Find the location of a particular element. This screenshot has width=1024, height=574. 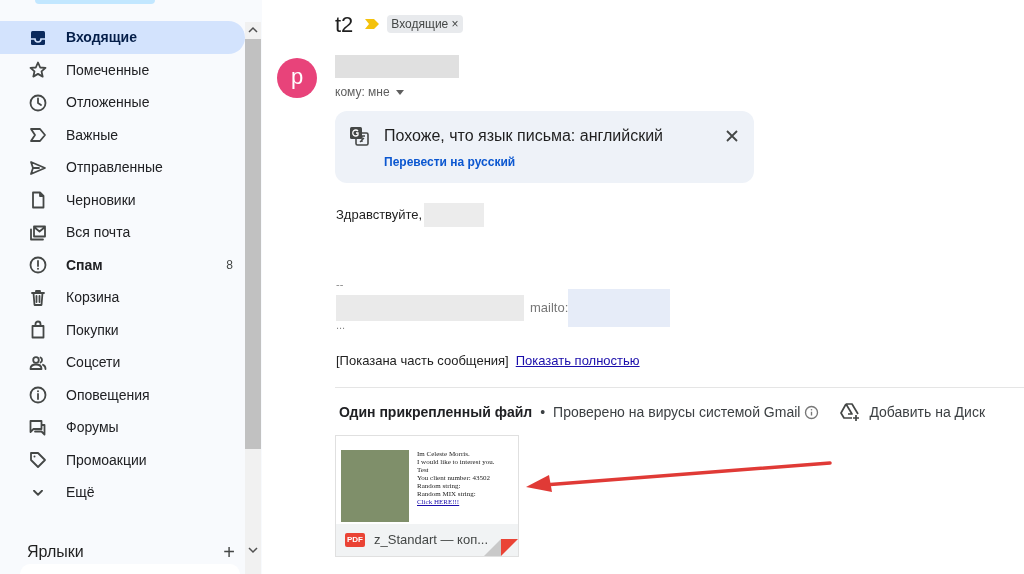

drive-add-icon is located at coordinates (850, 412).